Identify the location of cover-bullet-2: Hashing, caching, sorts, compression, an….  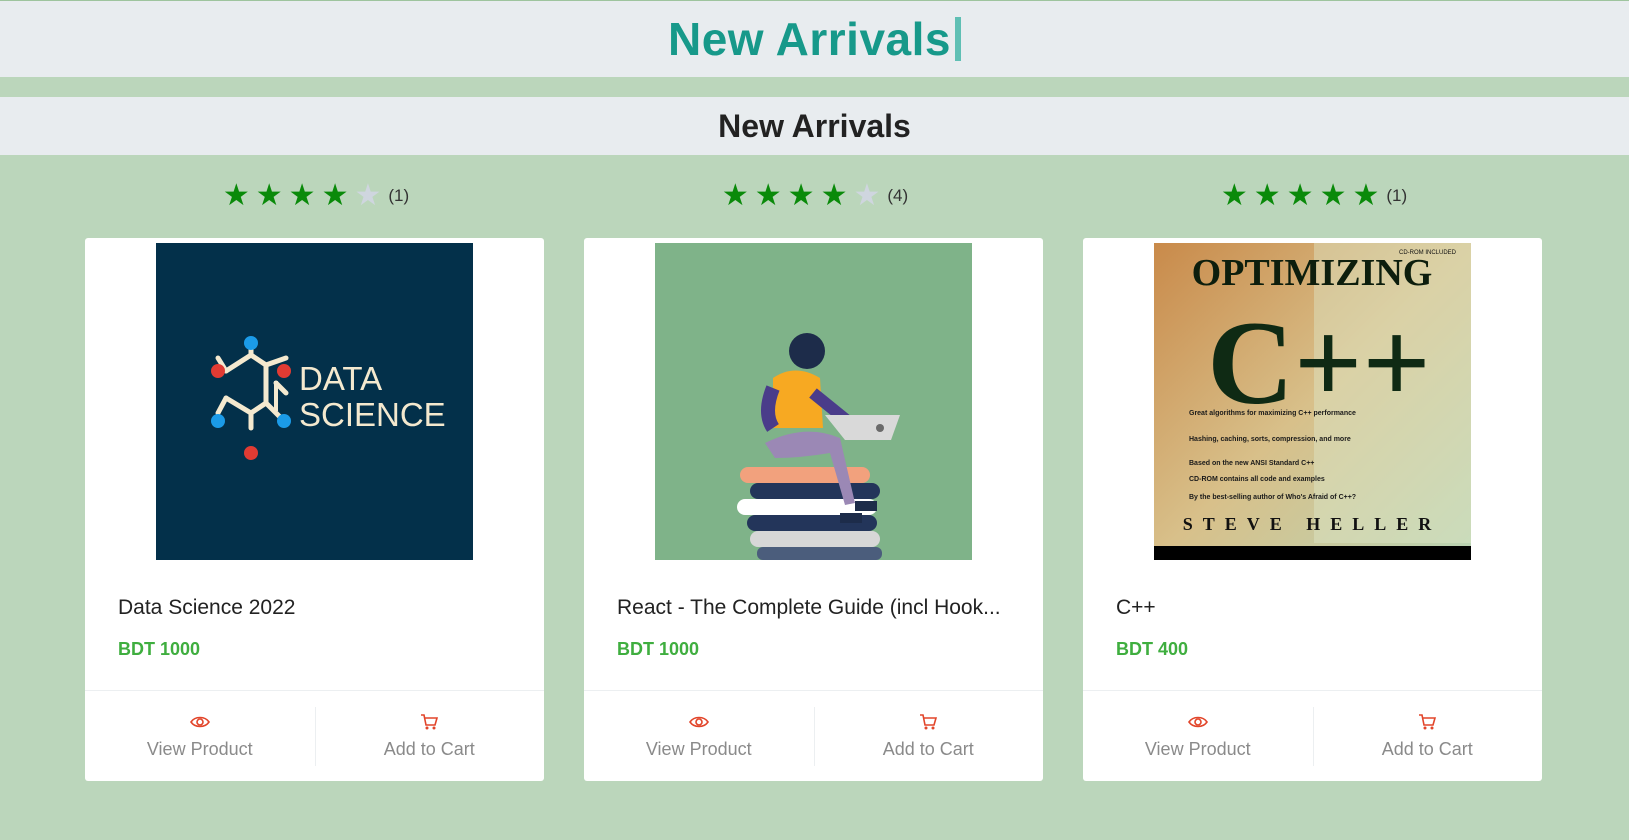
(1270, 439).